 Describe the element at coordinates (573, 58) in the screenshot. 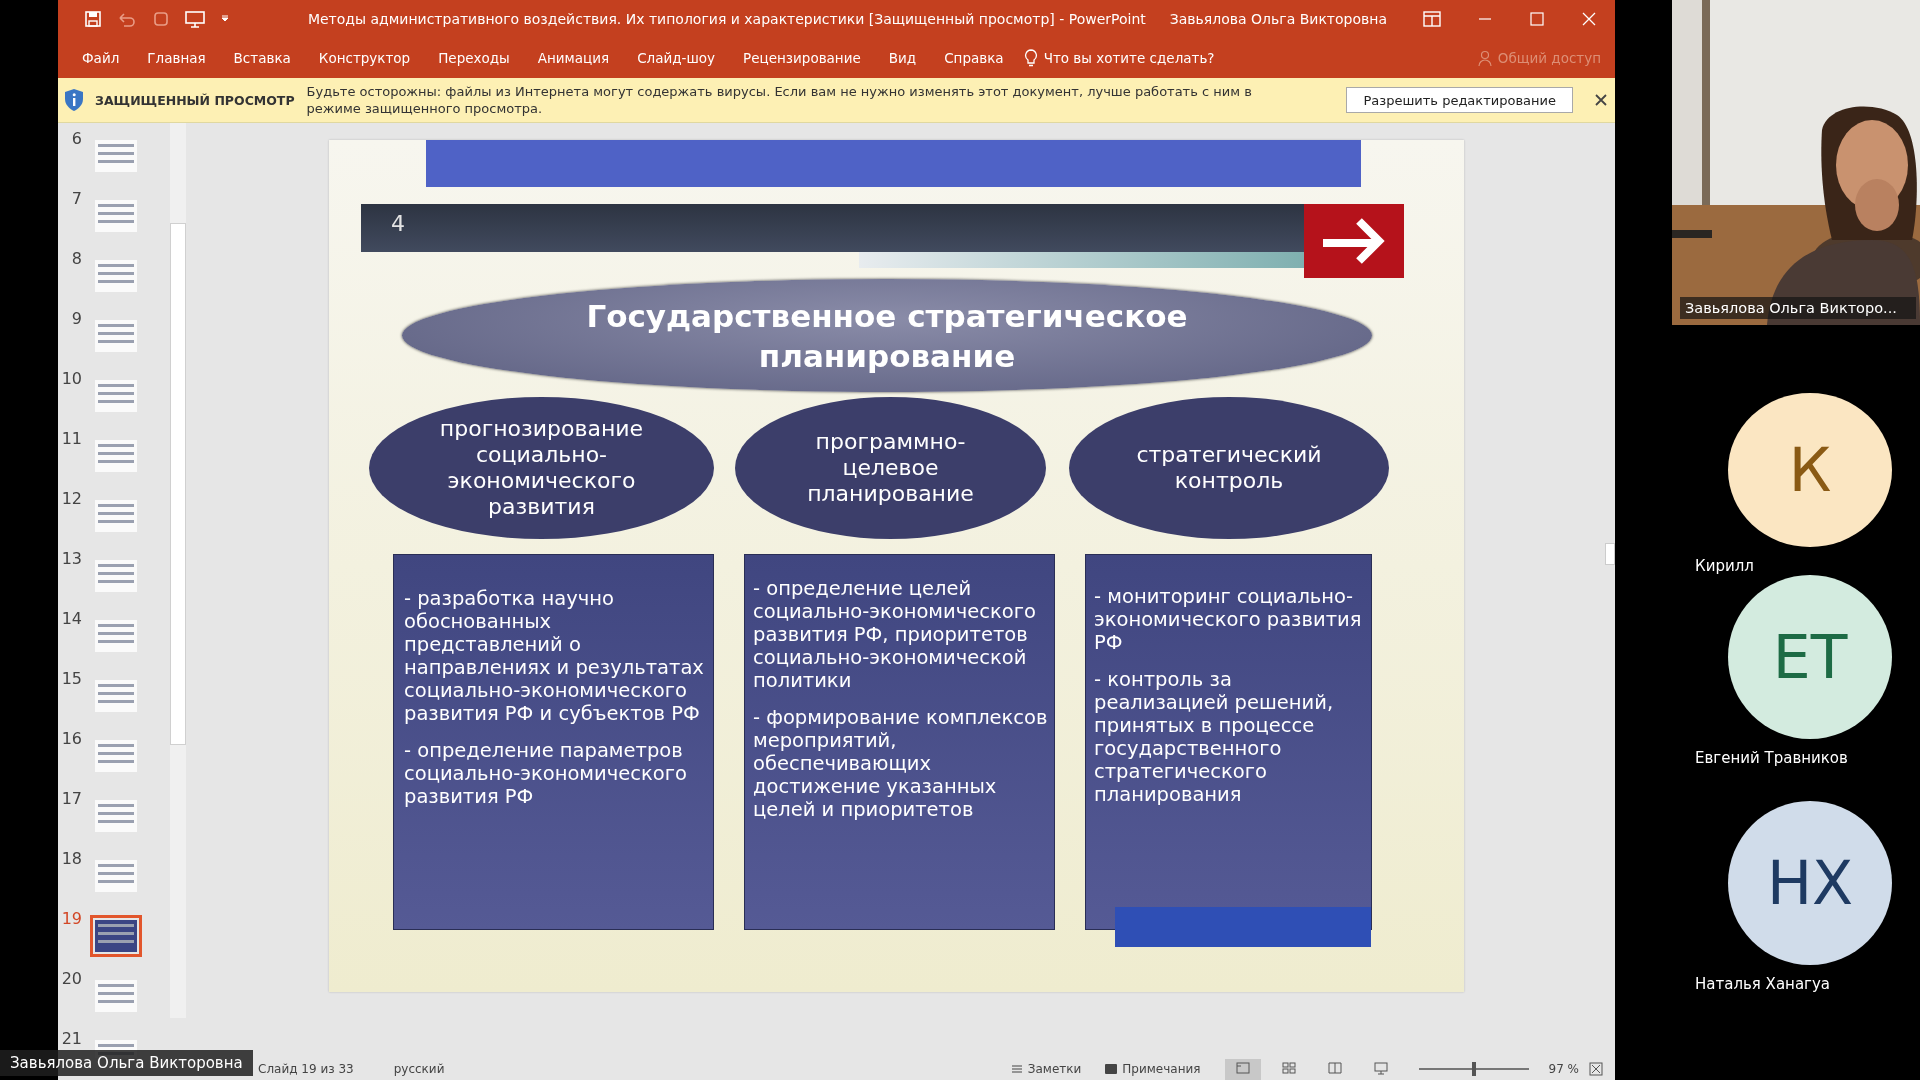

I see `ribbon-tab: Анимация` at that location.